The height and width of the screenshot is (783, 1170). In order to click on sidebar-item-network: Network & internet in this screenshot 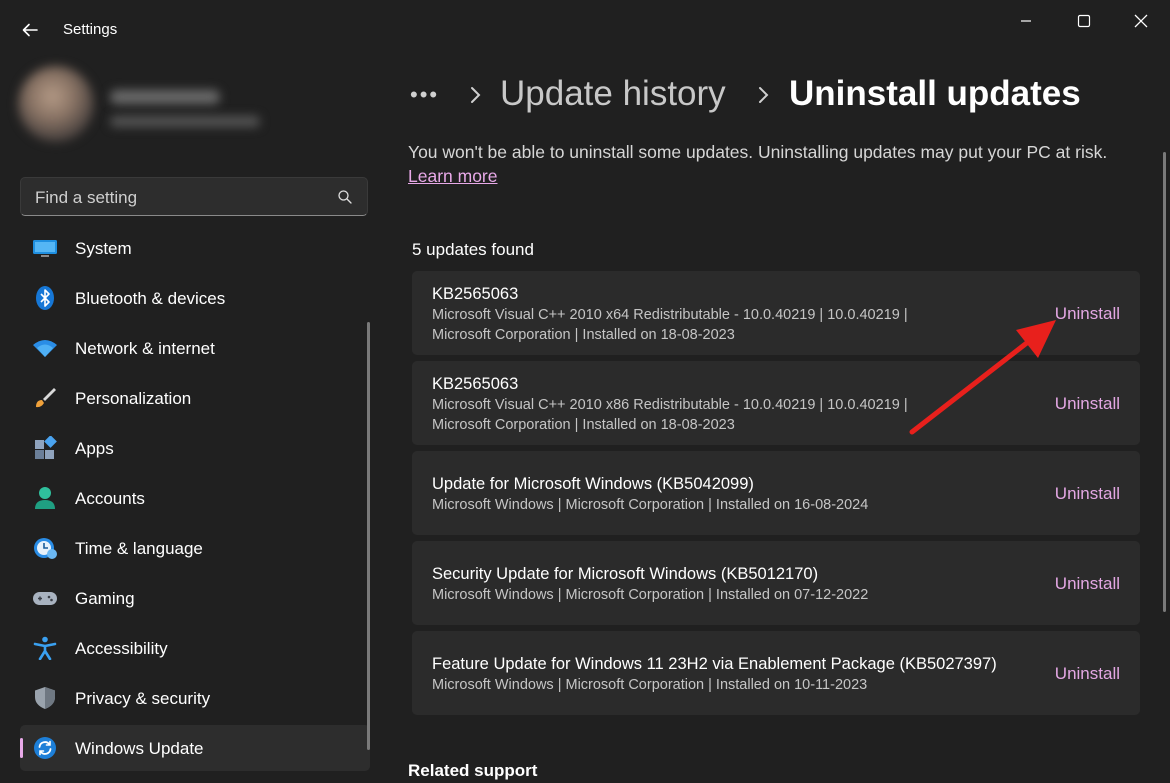, I will do `click(195, 348)`.